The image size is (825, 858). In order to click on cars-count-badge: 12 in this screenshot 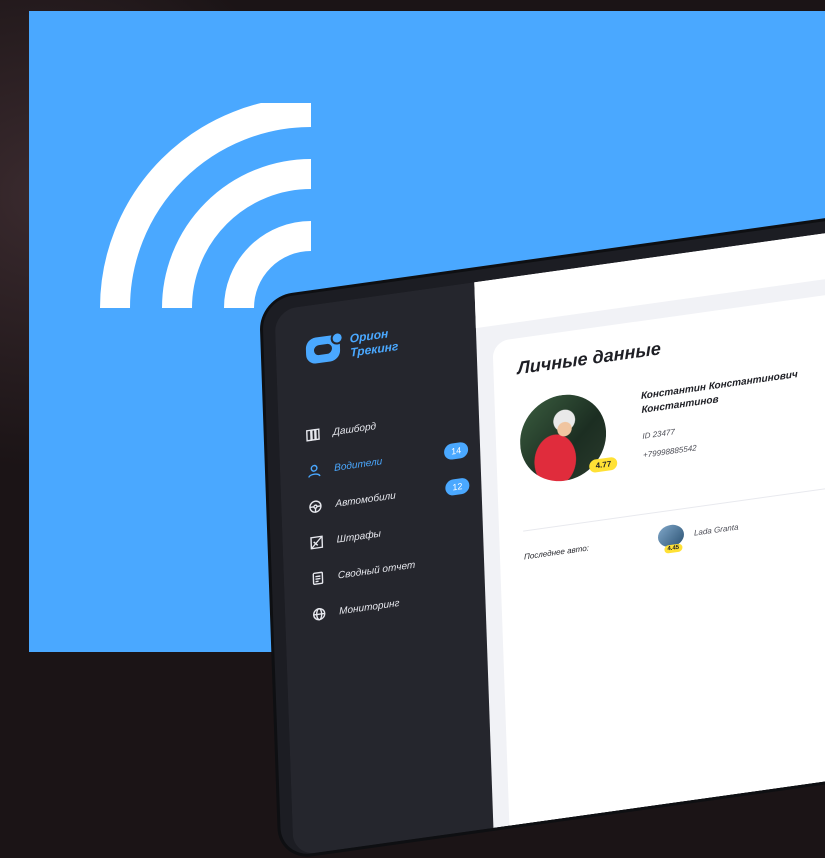, I will do `click(457, 487)`.